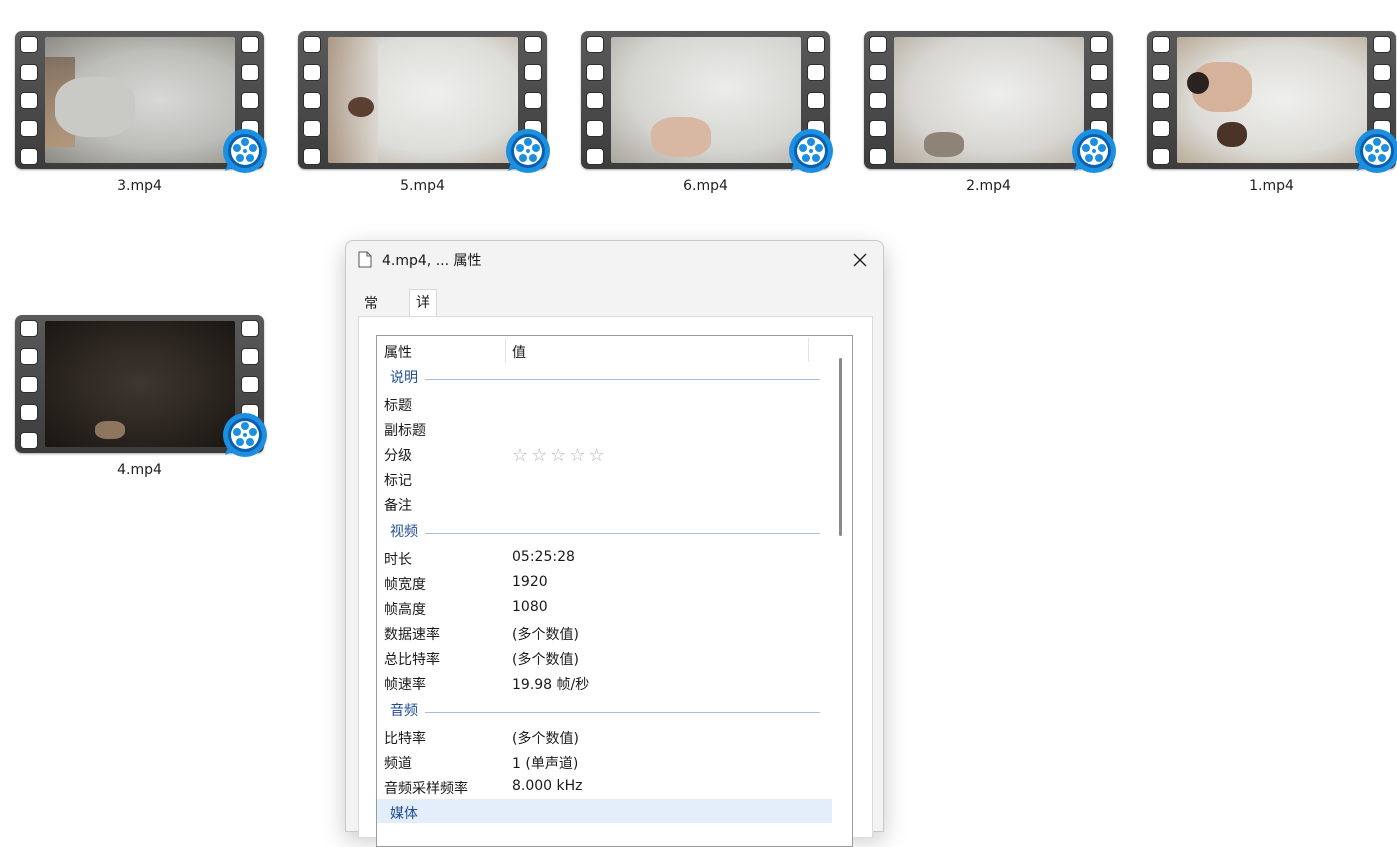  What do you see at coordinates (545, 764) in the screenshot?
I see `property-value: 1 (单声道)` at bounding box center [545, 764].